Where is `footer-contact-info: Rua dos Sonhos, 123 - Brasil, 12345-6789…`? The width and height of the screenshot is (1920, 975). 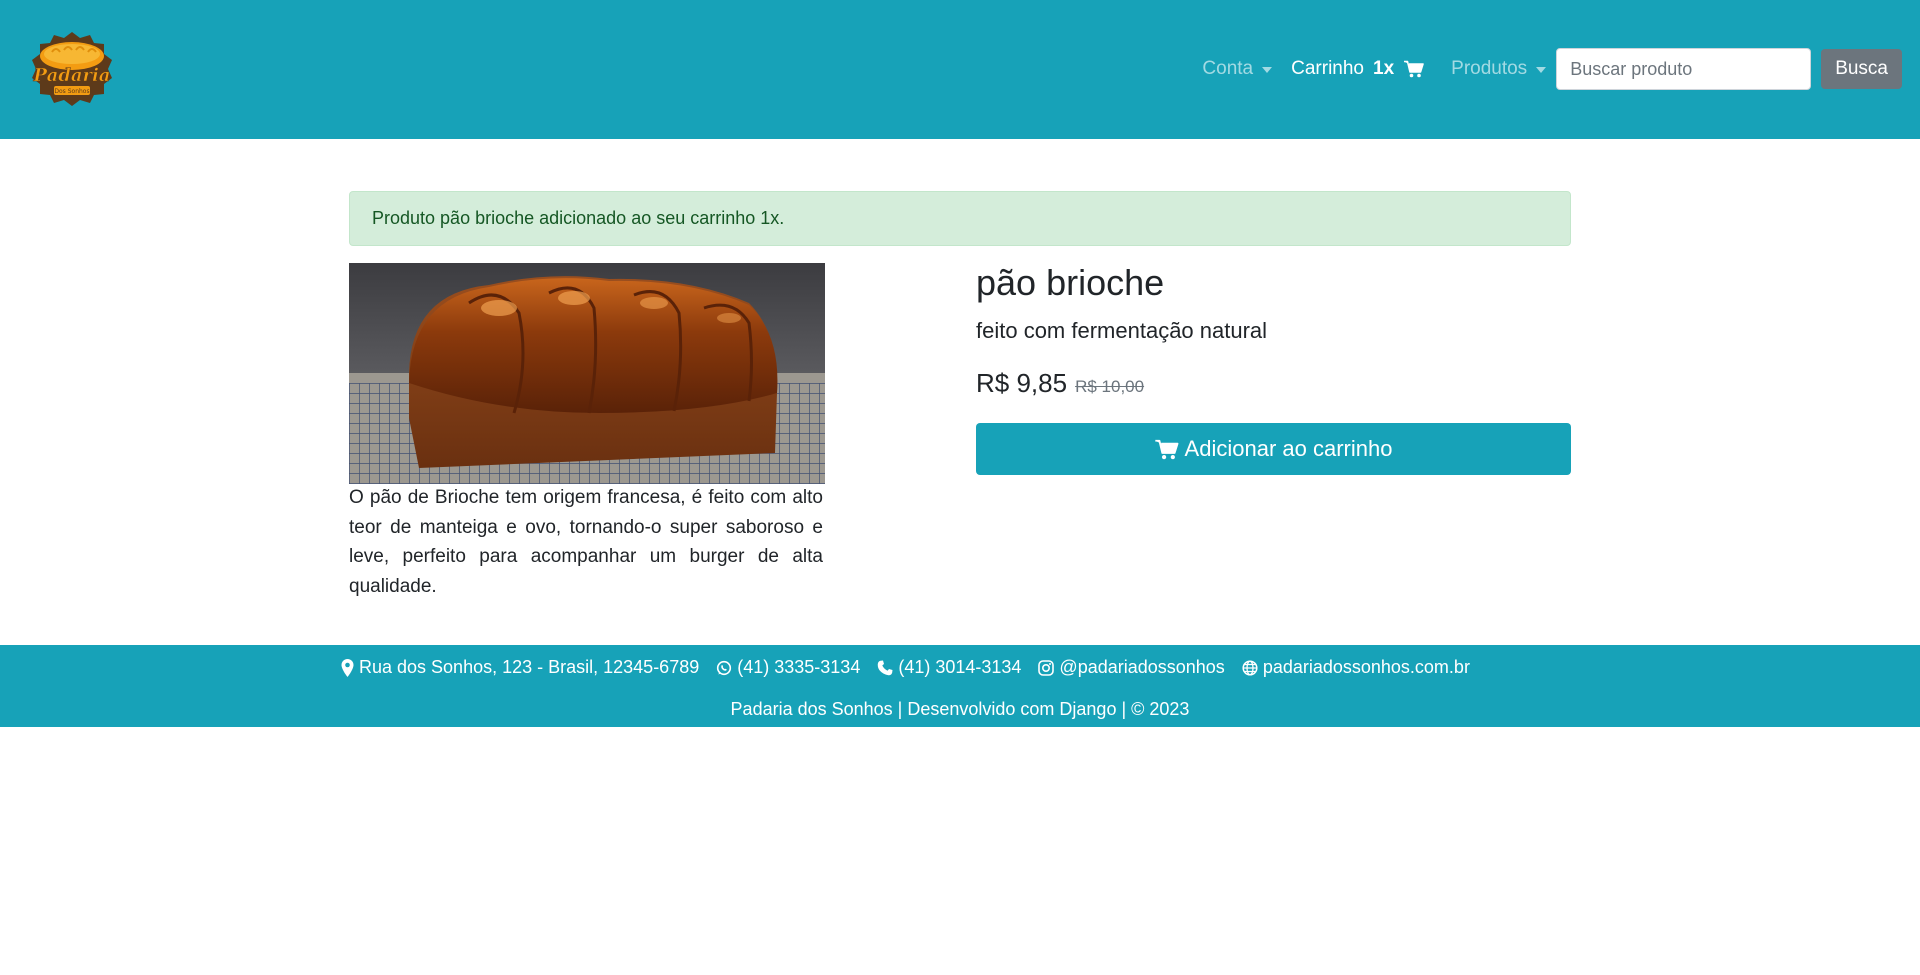 footer-contact-info: Rua dos Sonhos, 123 - Brasil, 12345-6789… is located at coordinates (914, 667).